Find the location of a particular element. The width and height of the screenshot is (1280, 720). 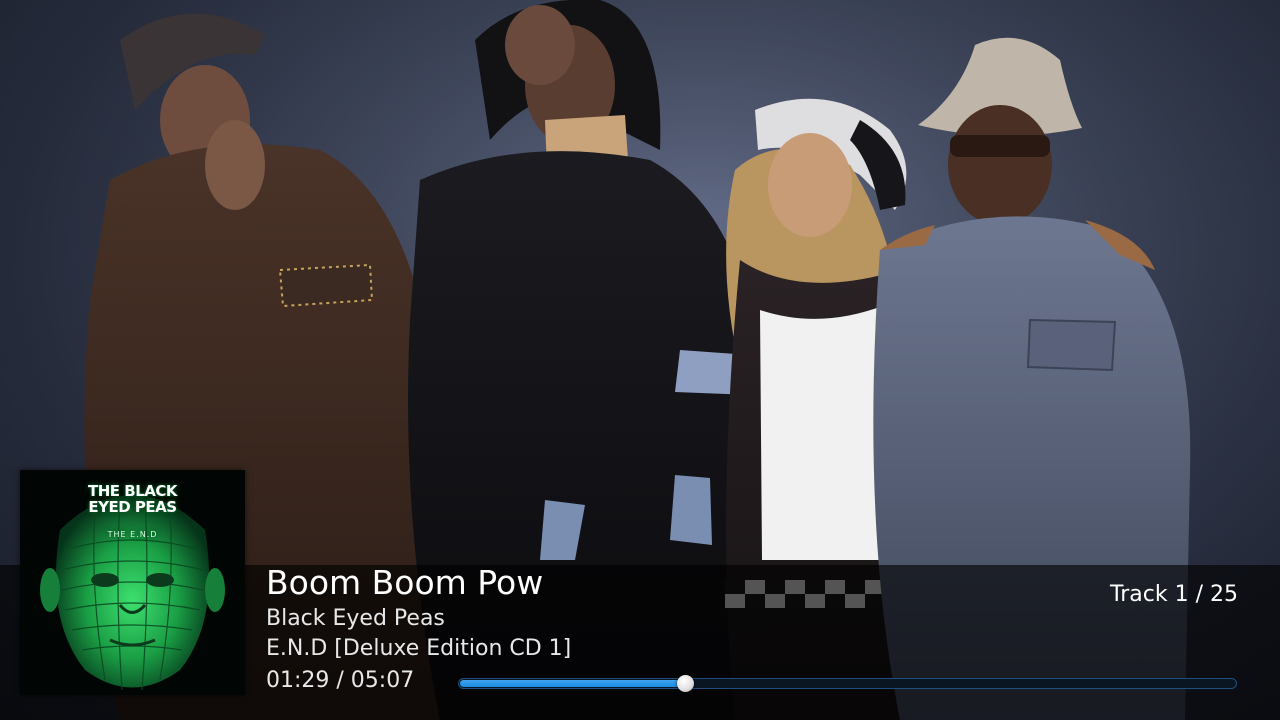

track-counter: Track 1 / 25 is located at coordinates (1174, 594).